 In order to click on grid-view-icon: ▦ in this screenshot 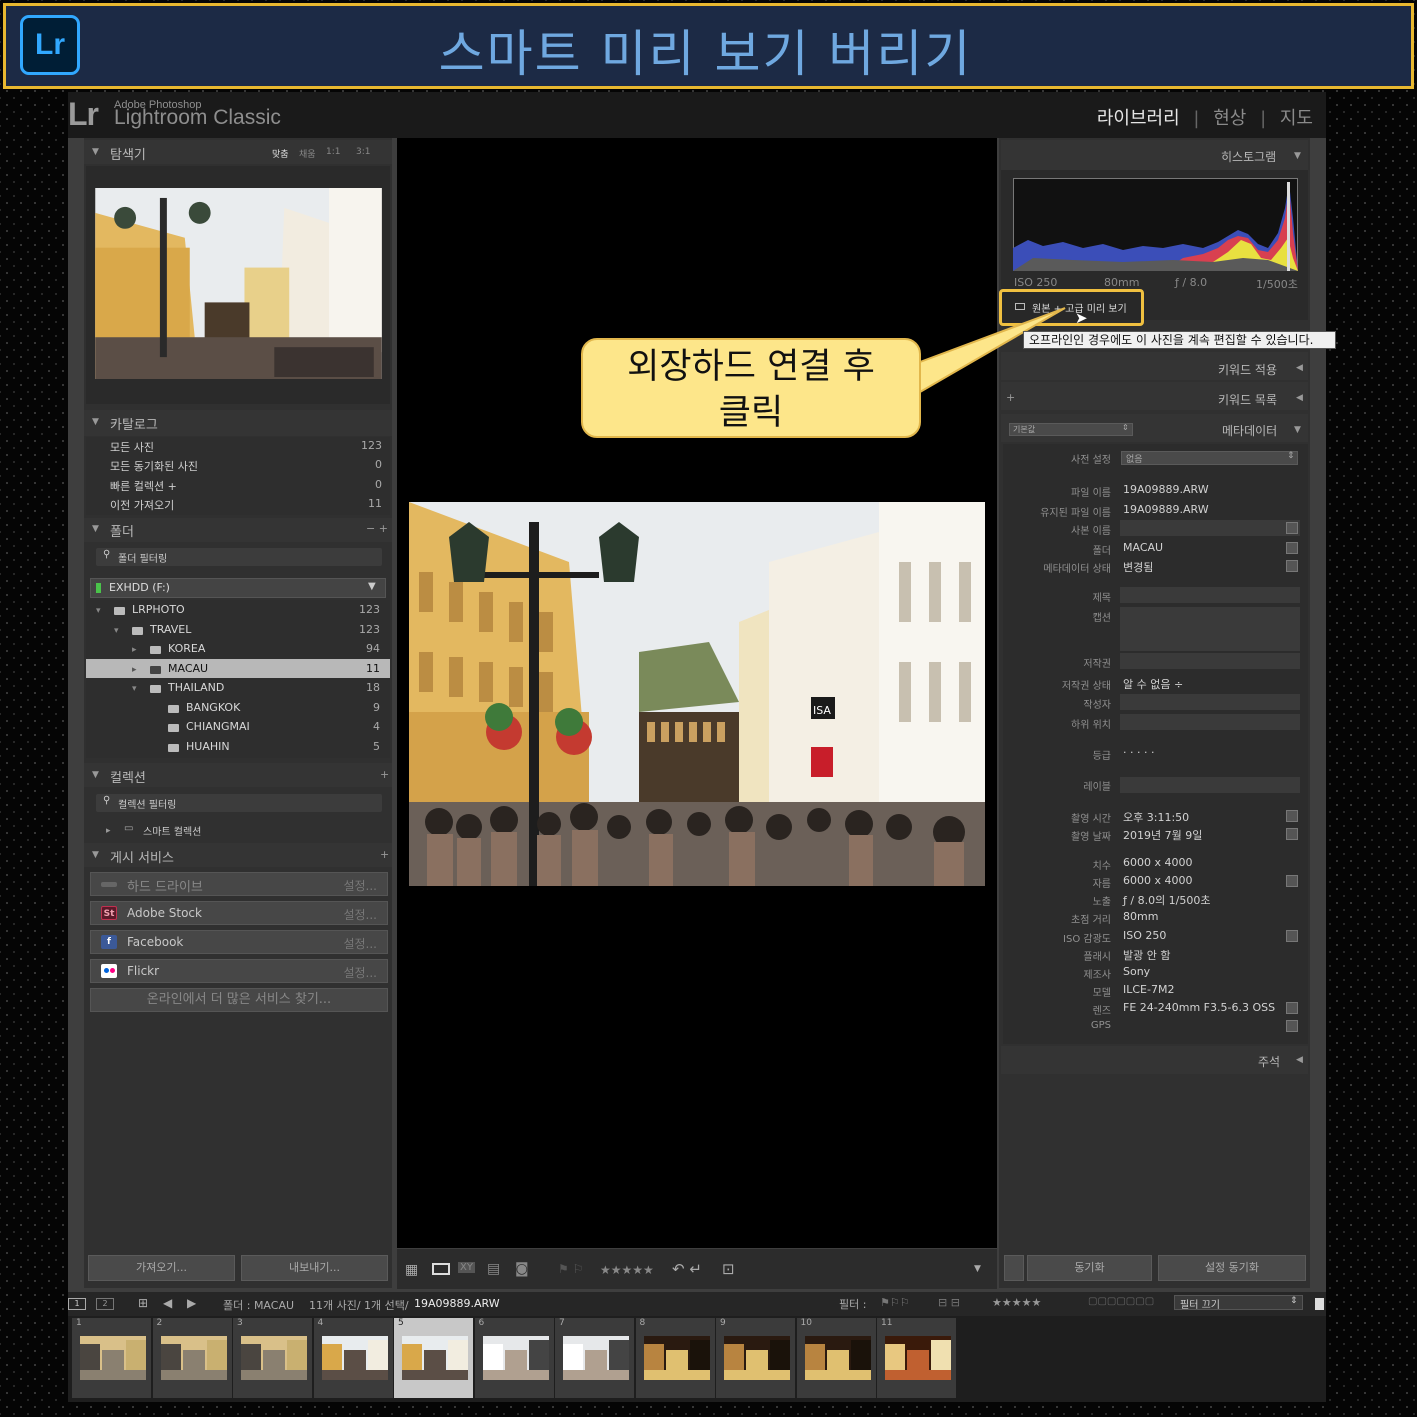, I will do `click(411, 1270)`.